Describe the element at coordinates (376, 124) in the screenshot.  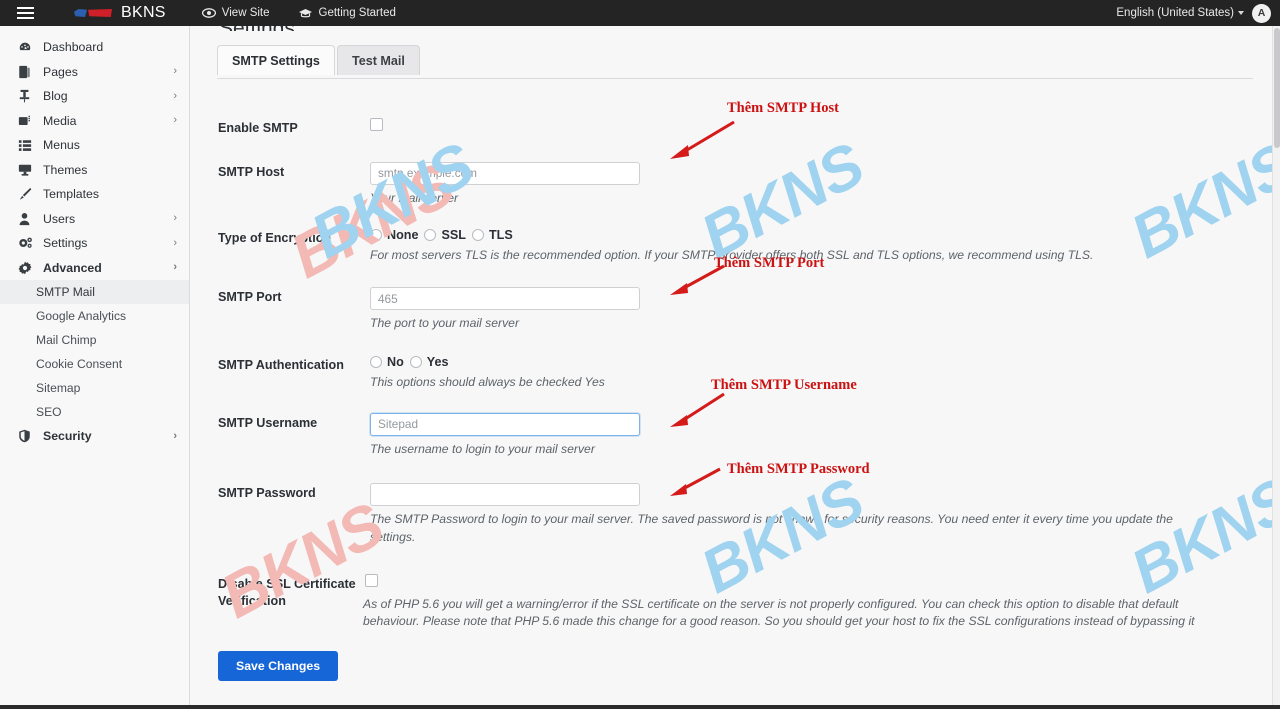
I see `enable-smtp-checkbox` at that location.